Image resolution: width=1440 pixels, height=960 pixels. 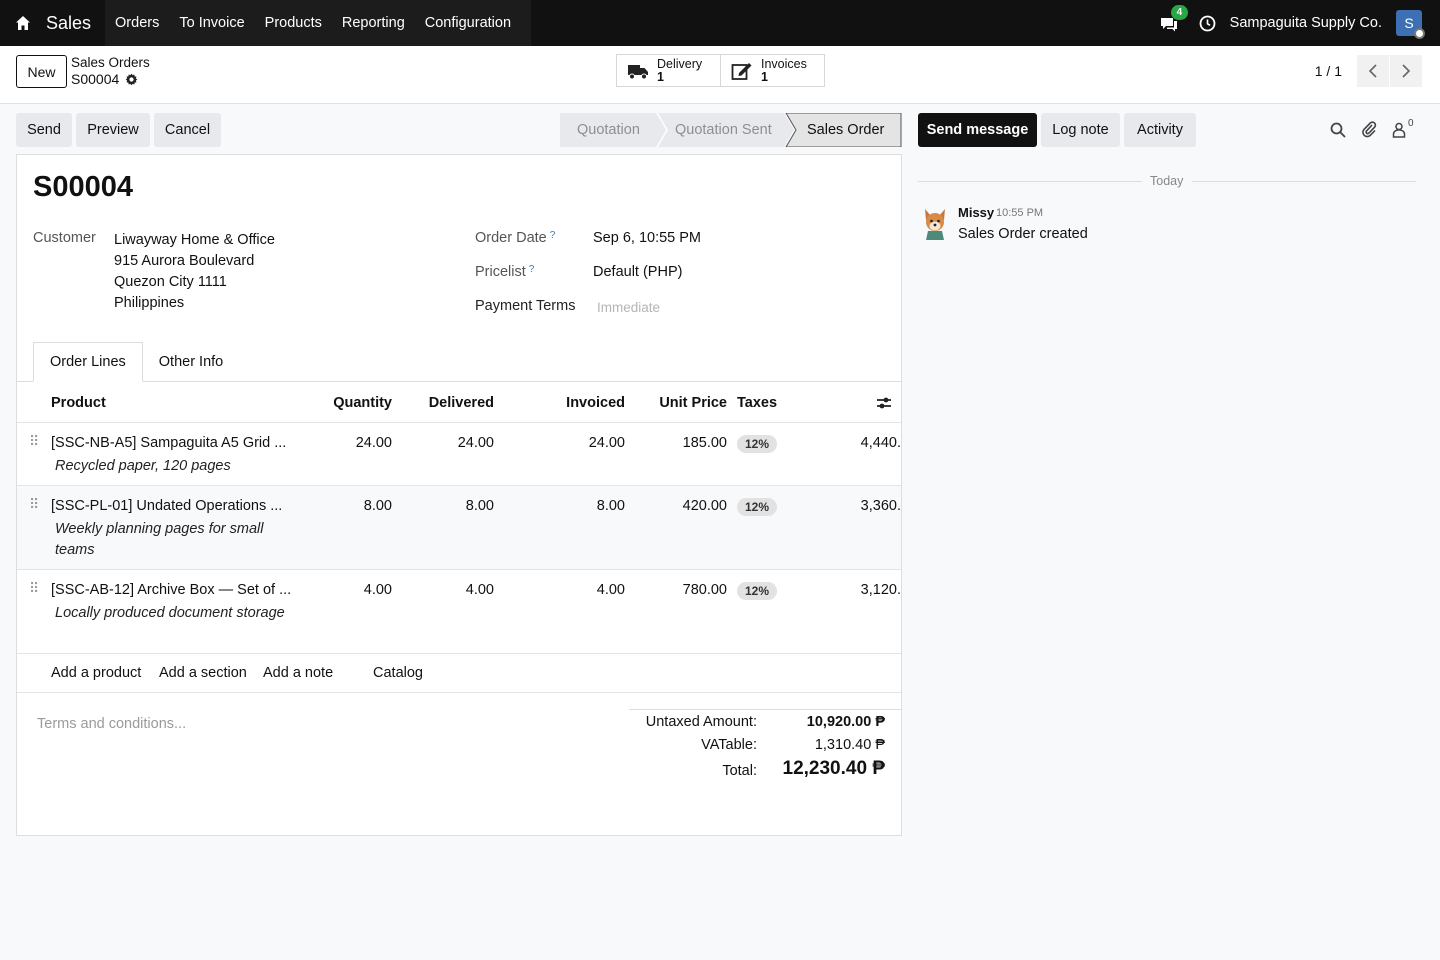 What do you see at coordinates (354, 443) in the screenshot?
I see `line-quantity: 24.00` at bounding box center [354, 443].